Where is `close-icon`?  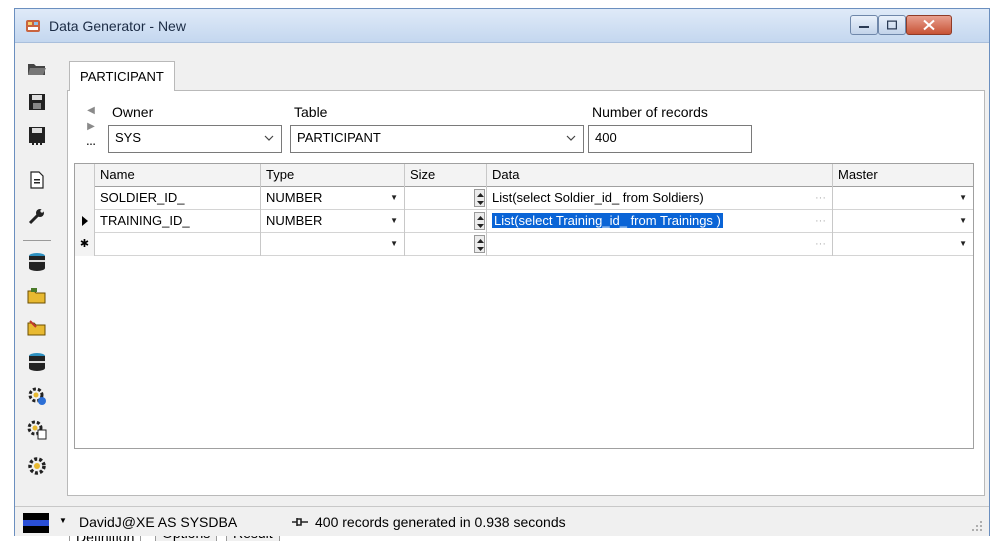 close-icon is located at coordinates (929, 25).